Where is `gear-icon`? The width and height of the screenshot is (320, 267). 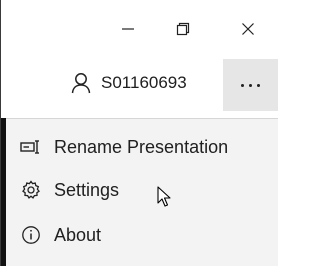
gear-icon is located at coordinates (31, 190).